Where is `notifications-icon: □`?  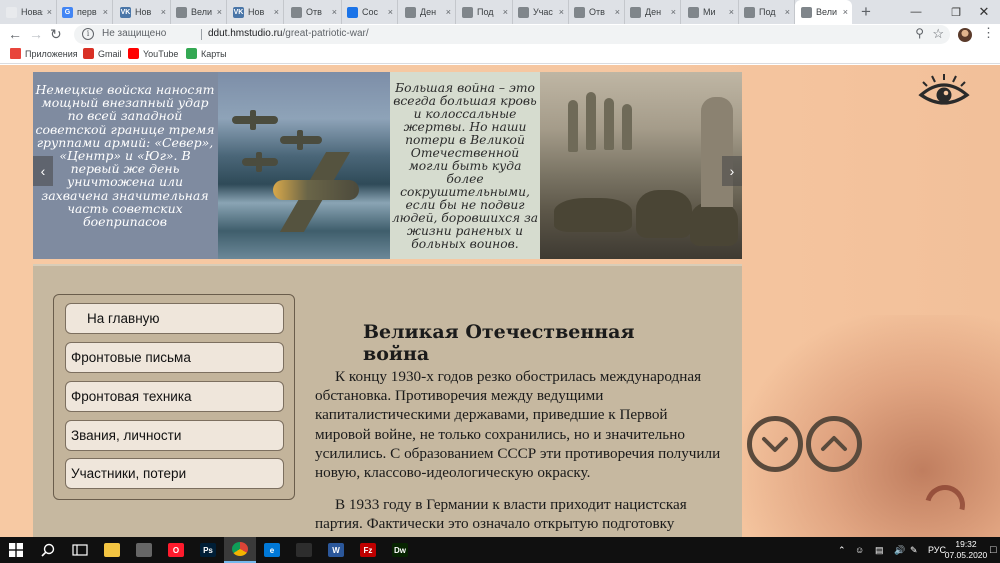 notifications-icon: □ is located at coordinates (993, 550).